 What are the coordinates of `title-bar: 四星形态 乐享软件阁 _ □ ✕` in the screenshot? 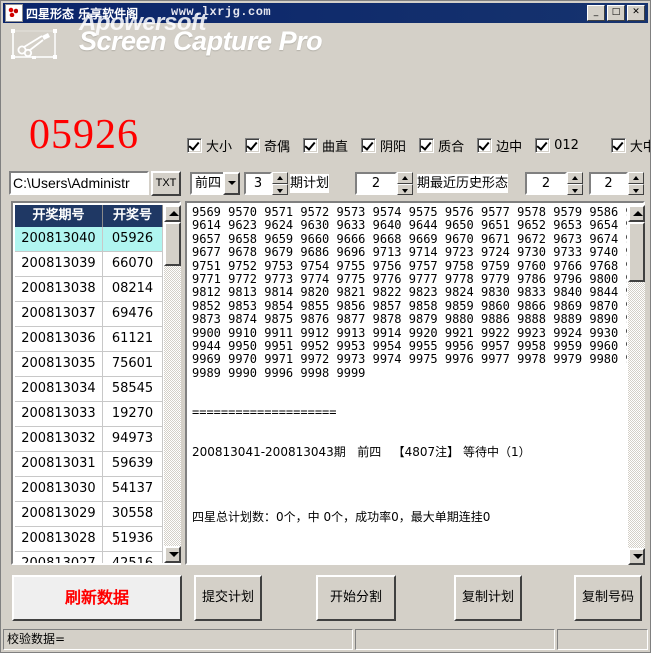 It's located at (325, 13).